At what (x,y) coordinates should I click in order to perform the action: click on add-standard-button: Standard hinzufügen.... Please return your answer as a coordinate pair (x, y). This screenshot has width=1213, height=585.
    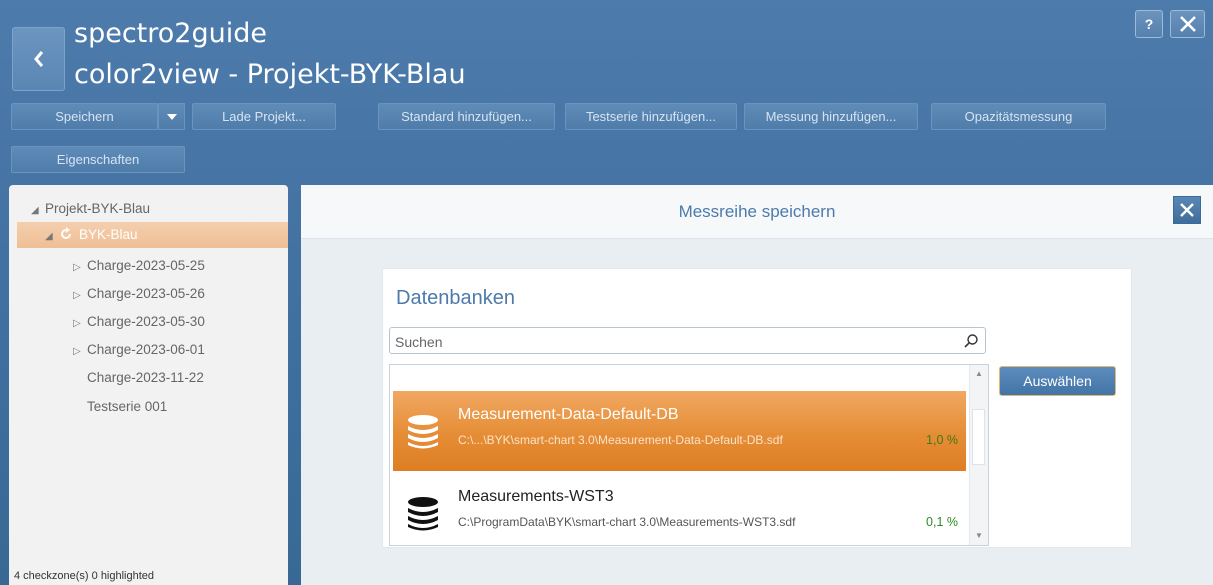
    Looking at the image, I should click on (466, 116).